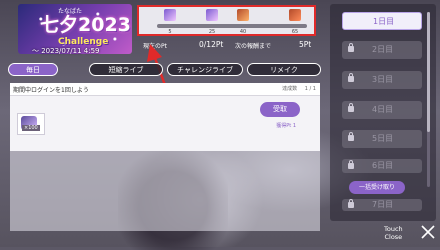 The height and width of the screenshot is (250, 440). What do you see at coordinates (299, 88) in the screenshot?
I see `mission-progress: 達成数 1 / 1` at bounding box center [299, 88].